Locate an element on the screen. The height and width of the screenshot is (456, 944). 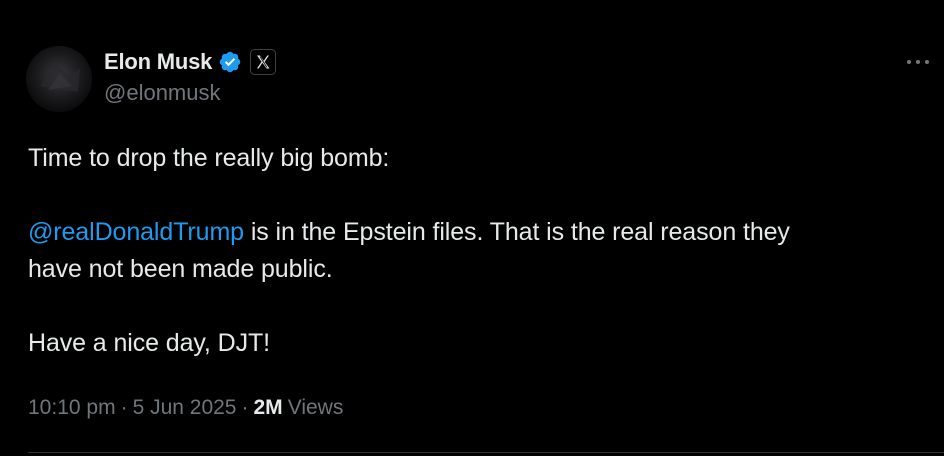
tweet-meta: 10:10 pm · 5 Jun 2025 · 2M Views is located at coordinates (185, 408).